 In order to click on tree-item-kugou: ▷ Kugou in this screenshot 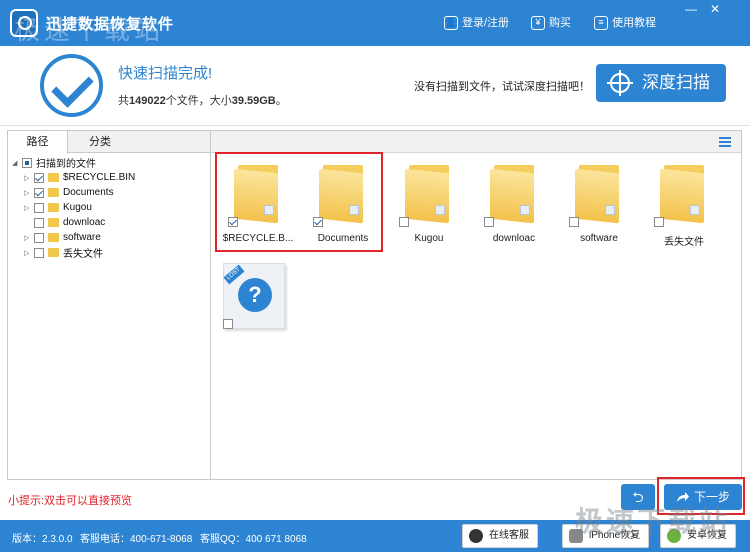, I will do `click(110, 207)`.